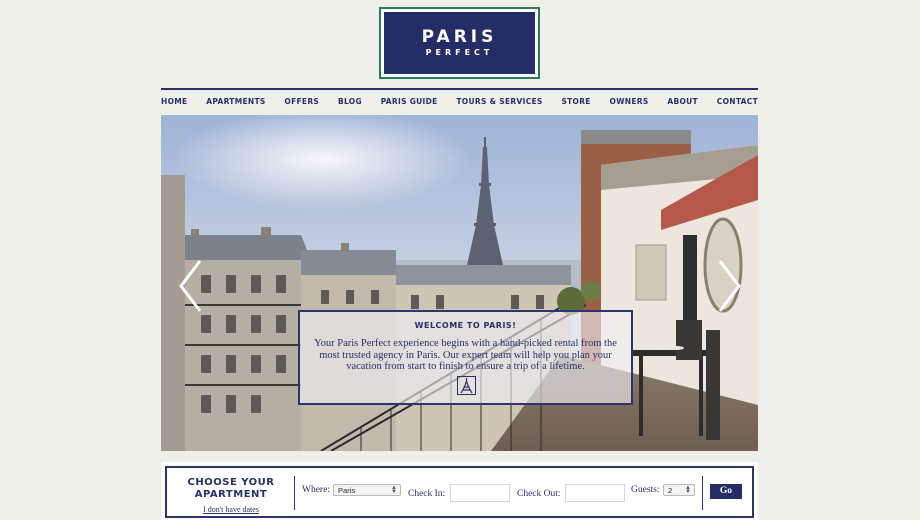  Describe the element at coordinates (316, 490) in the screenshot. I see `where-label: Where:` at that location.